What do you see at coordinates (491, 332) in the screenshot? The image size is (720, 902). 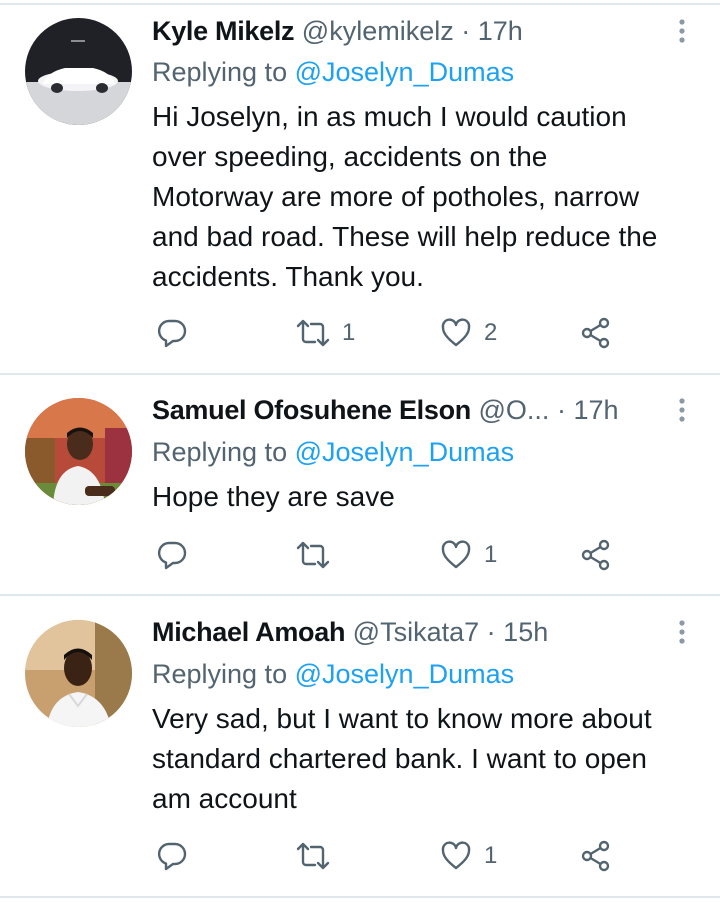 I see `like-count: 2` at bounding box center [491, 332].